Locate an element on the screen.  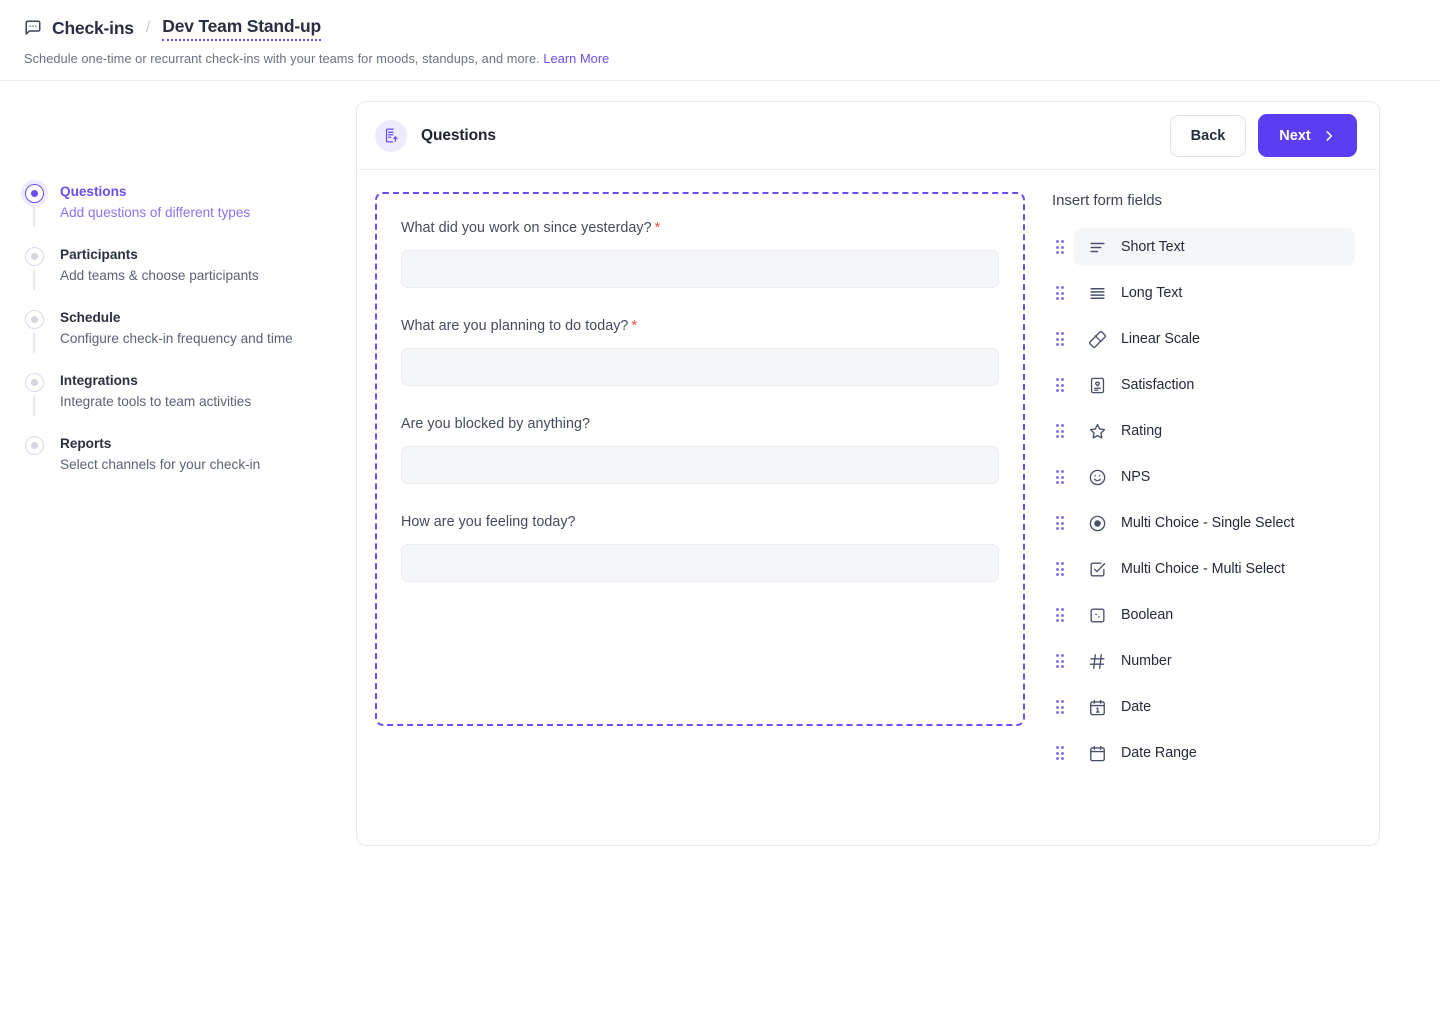
field-chip: Linear Scale is located at coordinates (1214, 339).